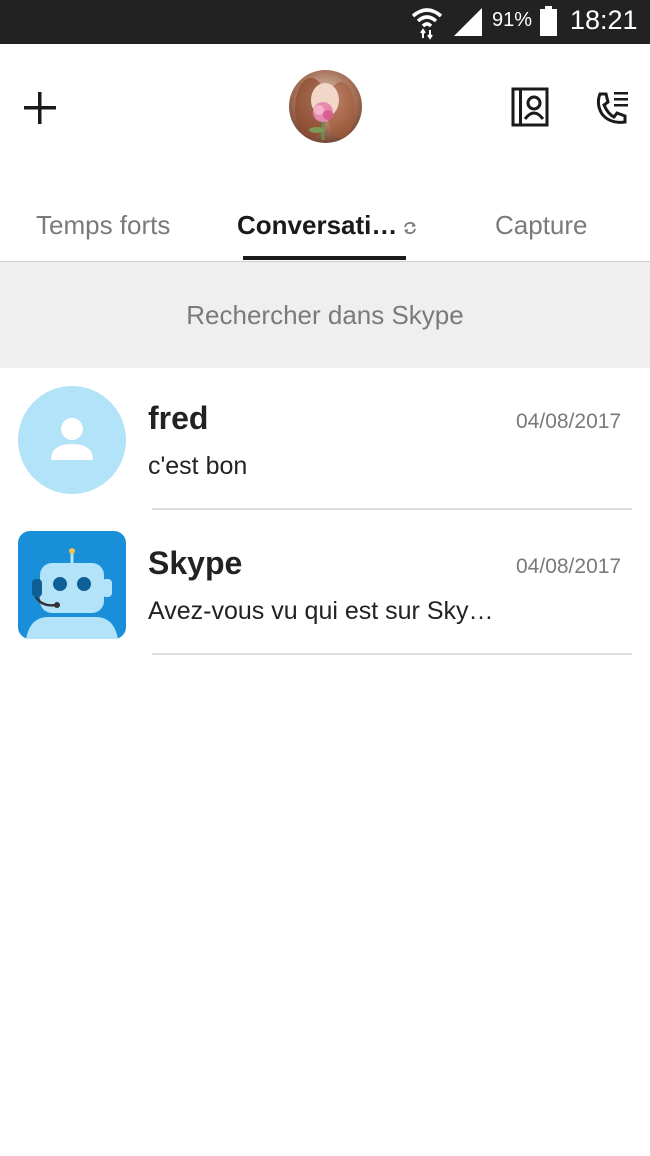 The image size is (650, 1156). What do you see at coordinates (548, 21) in the screenshot?
I see `battery-icon` at bounding box center [548, 21].